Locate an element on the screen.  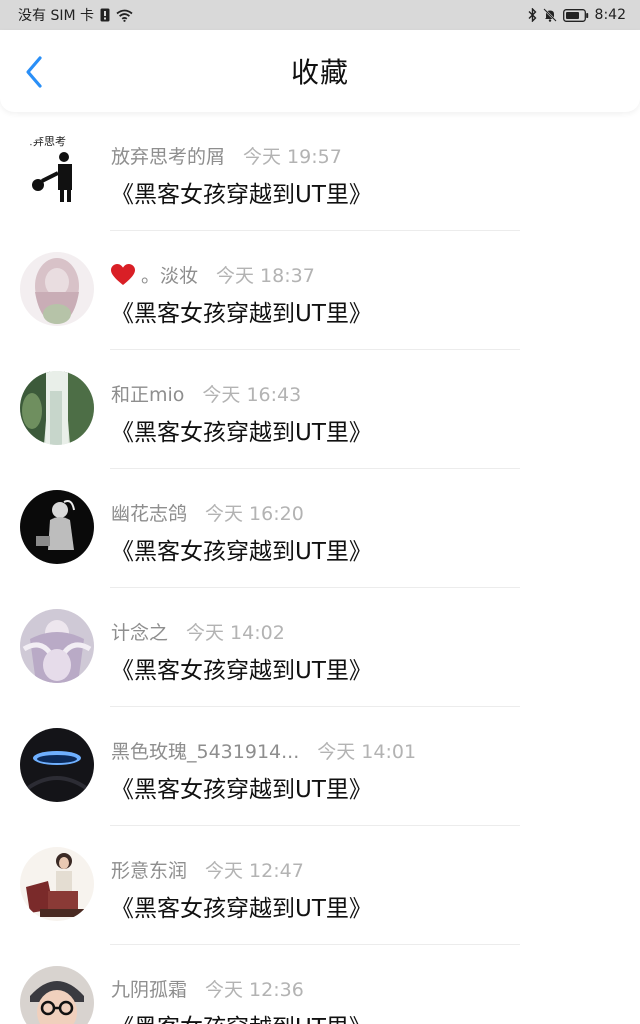
list-item: 和正mio 今天 16:43 《黑客女孩穿越到UT里》 is located at coordinates (320, 409).